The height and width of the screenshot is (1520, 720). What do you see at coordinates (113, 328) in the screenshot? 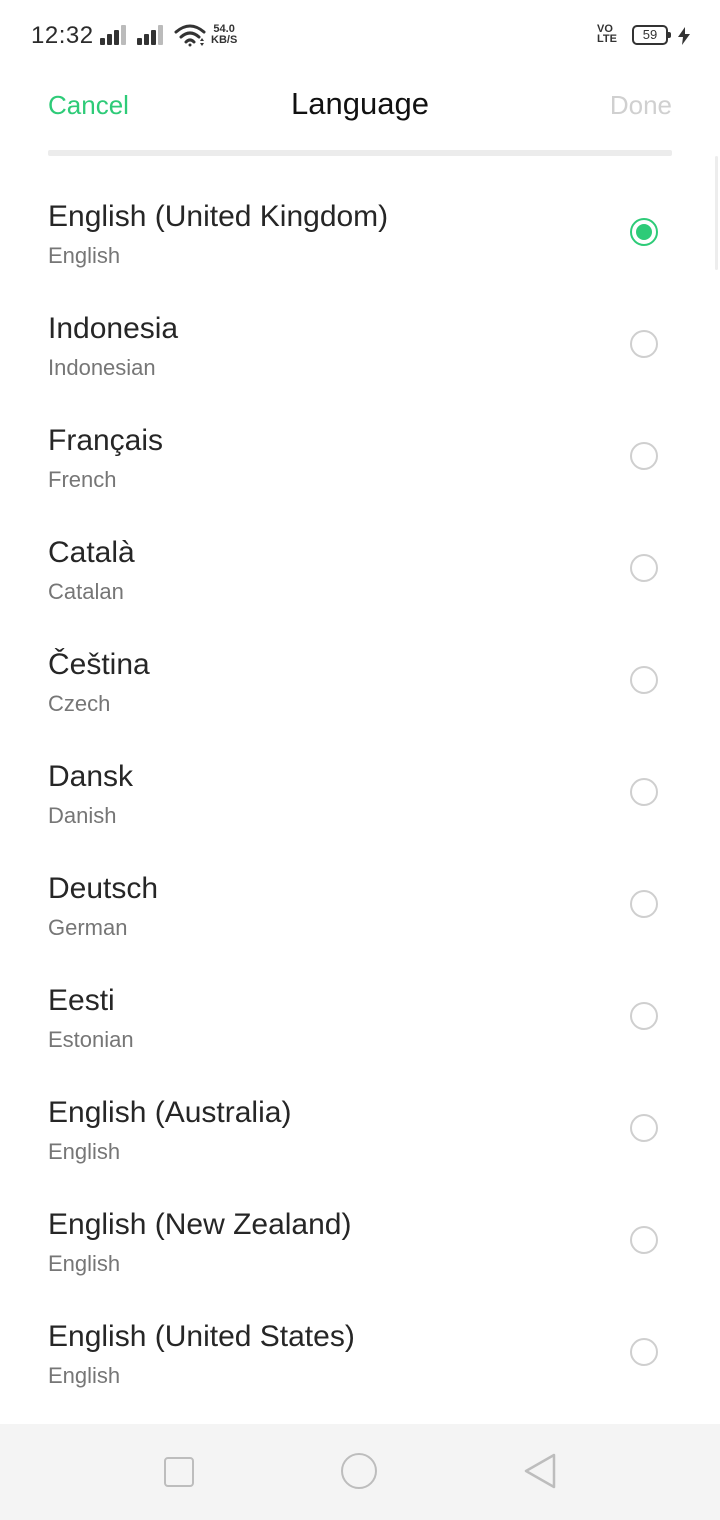
I see `language-name: Indonesia` at bounding box center [113, 328].